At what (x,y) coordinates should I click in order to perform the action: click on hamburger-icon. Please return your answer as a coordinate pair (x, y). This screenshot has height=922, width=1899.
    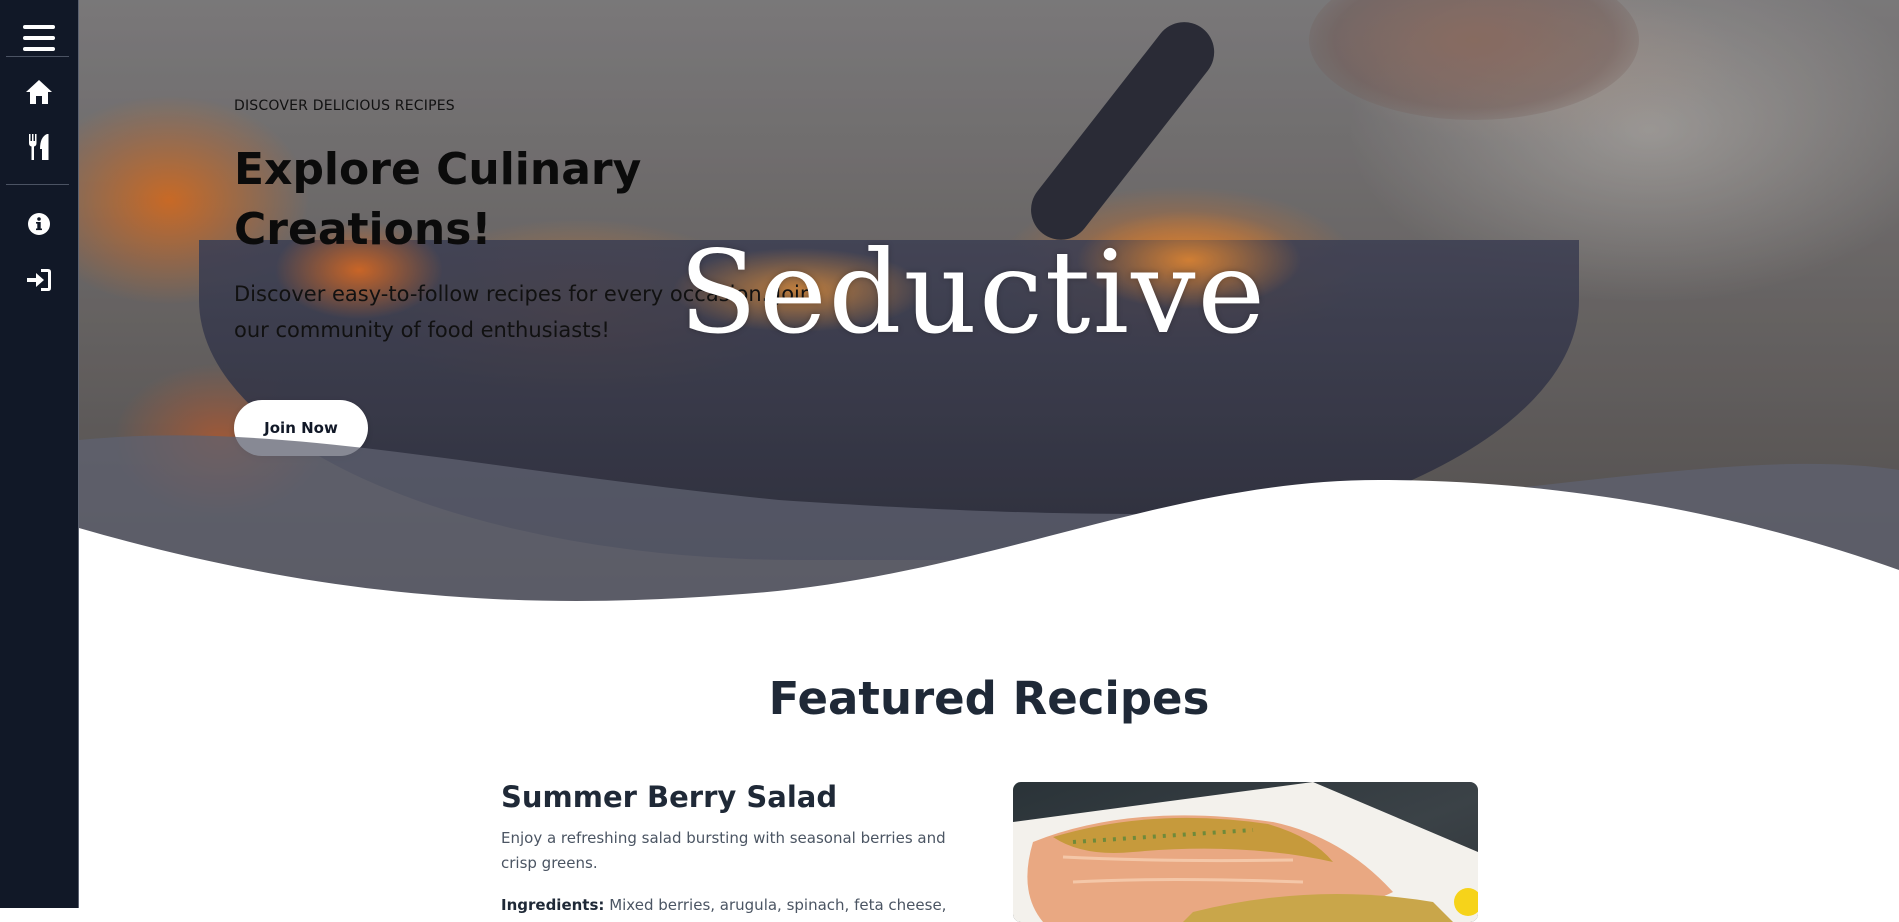
    Looking at the image, I should click on (39, 38).